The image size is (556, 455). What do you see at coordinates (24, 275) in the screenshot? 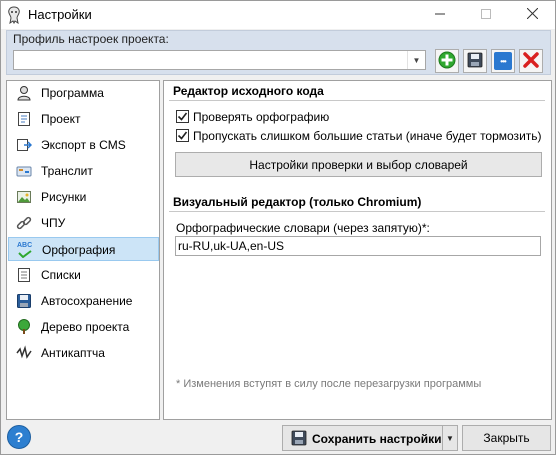
I see `list-icon` at bounding box center [24, 275].